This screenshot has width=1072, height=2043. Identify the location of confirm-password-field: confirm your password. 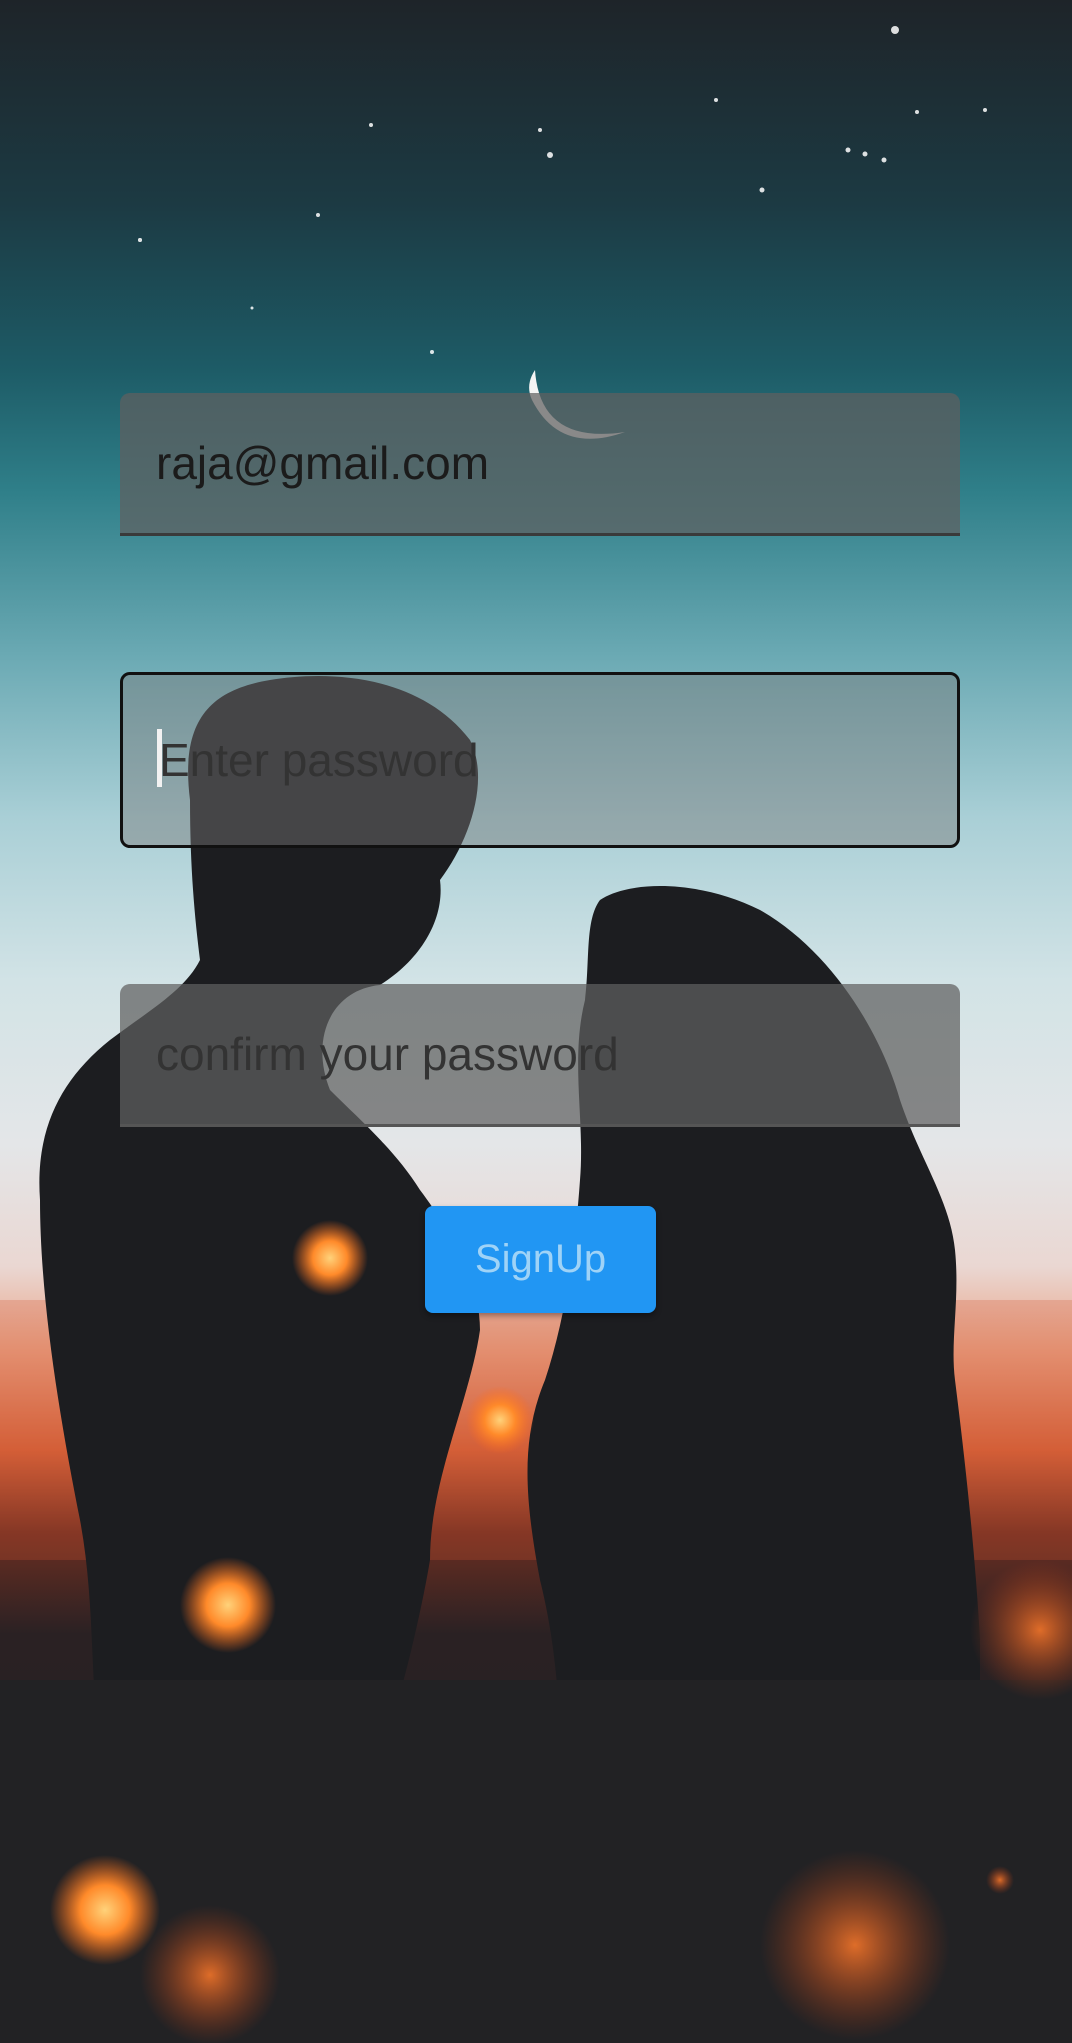
(540, 1055).